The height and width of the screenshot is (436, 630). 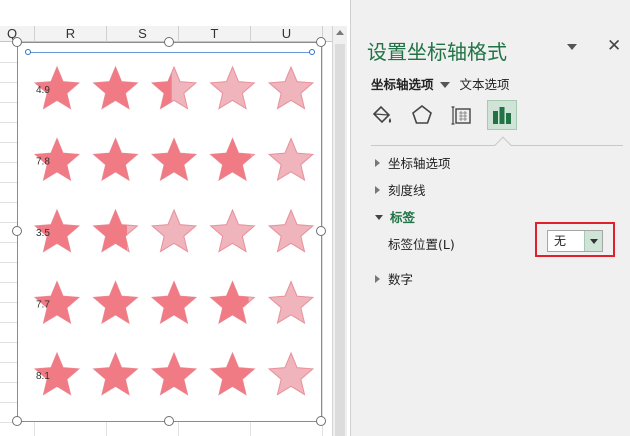 I want to click on data-label: 7.8, so click(x=43, y=162).